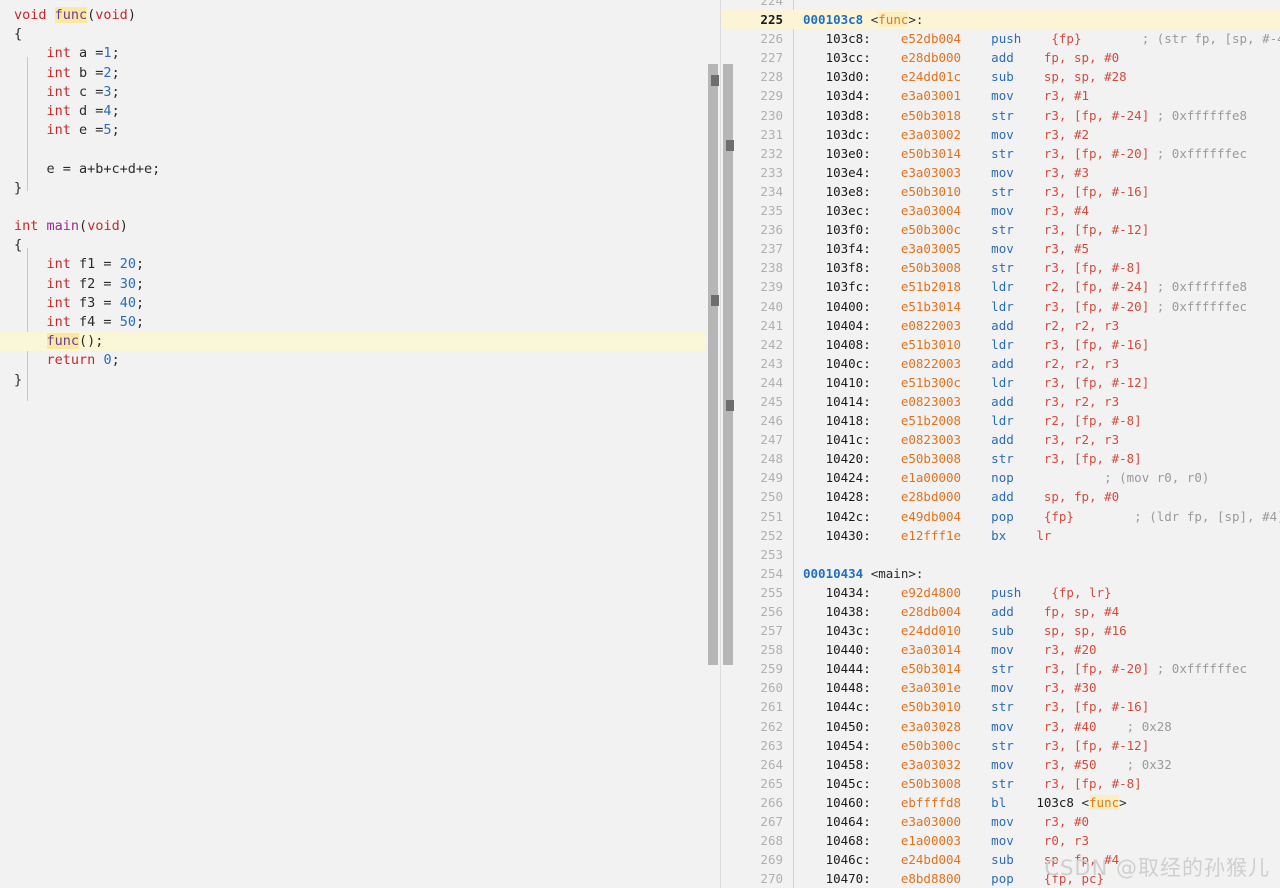 The image size is (1280, 888). I want to click on source-line: int f2 = 30;, so click(360, 284).